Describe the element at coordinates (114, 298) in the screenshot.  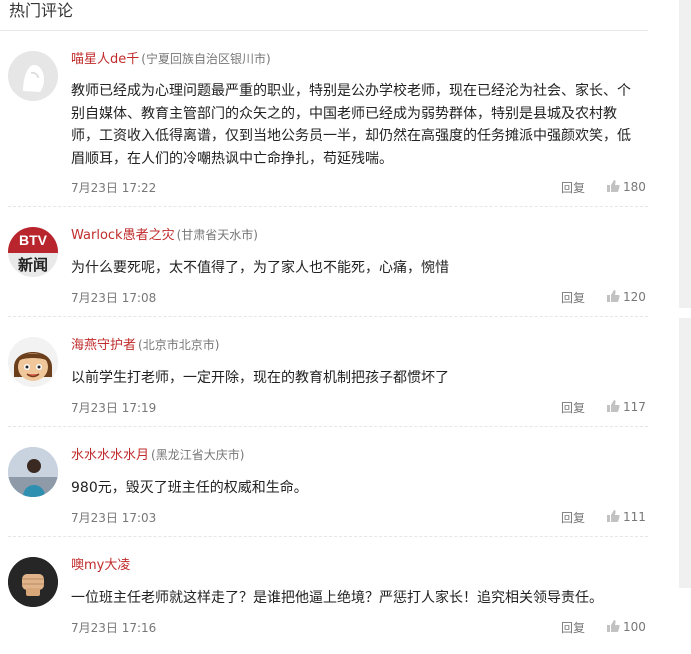
I see `comment-time: 7月23日 17:08` at that location.